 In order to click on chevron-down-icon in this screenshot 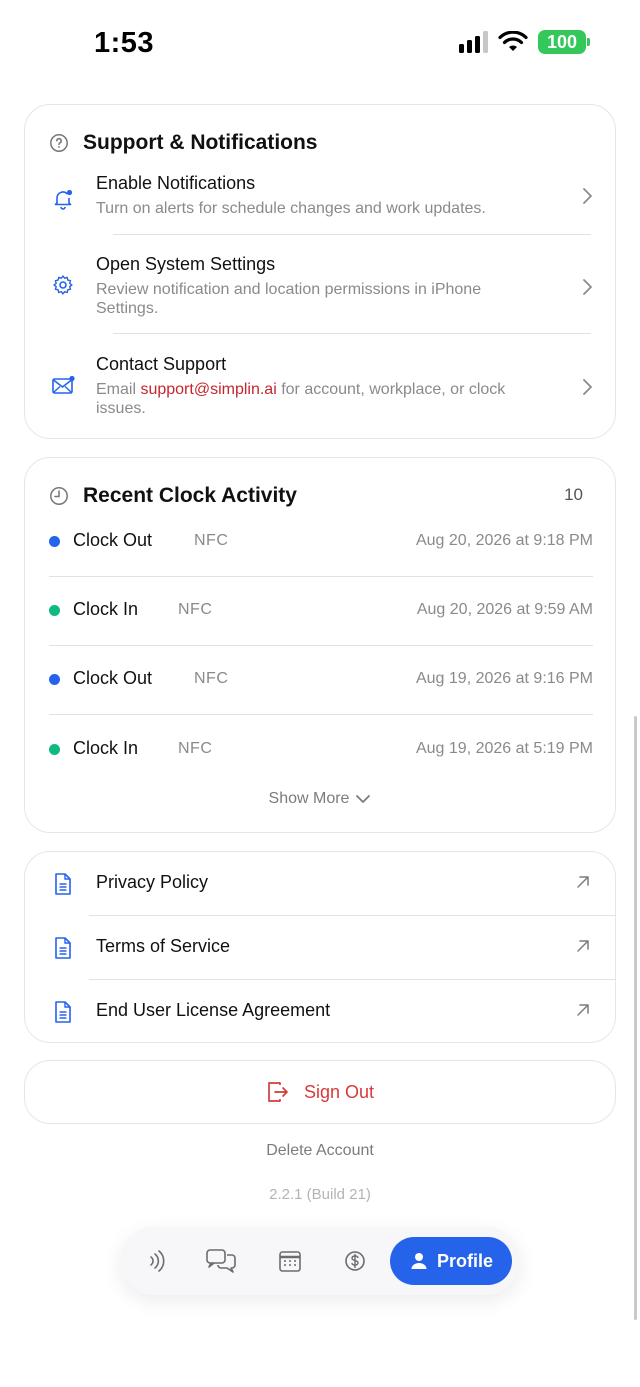, I will do `click(363, 798)`.